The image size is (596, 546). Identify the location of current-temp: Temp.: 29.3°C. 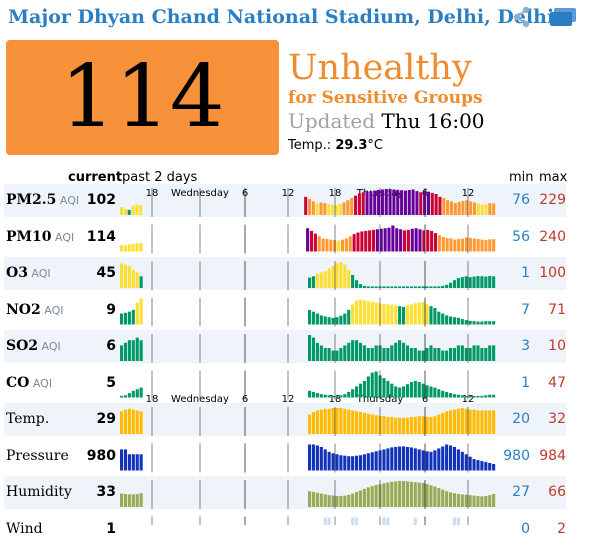
(335, 145).